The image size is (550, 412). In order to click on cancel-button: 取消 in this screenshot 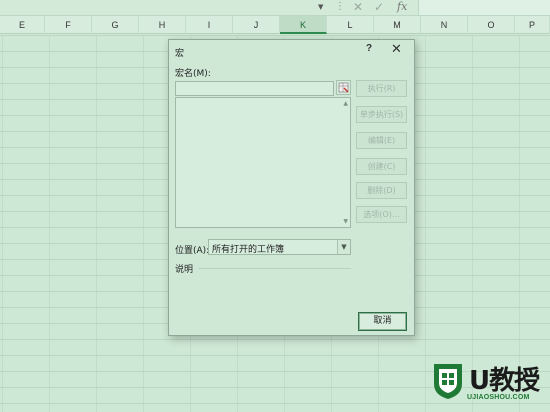, I will do `click(382, 321)`.